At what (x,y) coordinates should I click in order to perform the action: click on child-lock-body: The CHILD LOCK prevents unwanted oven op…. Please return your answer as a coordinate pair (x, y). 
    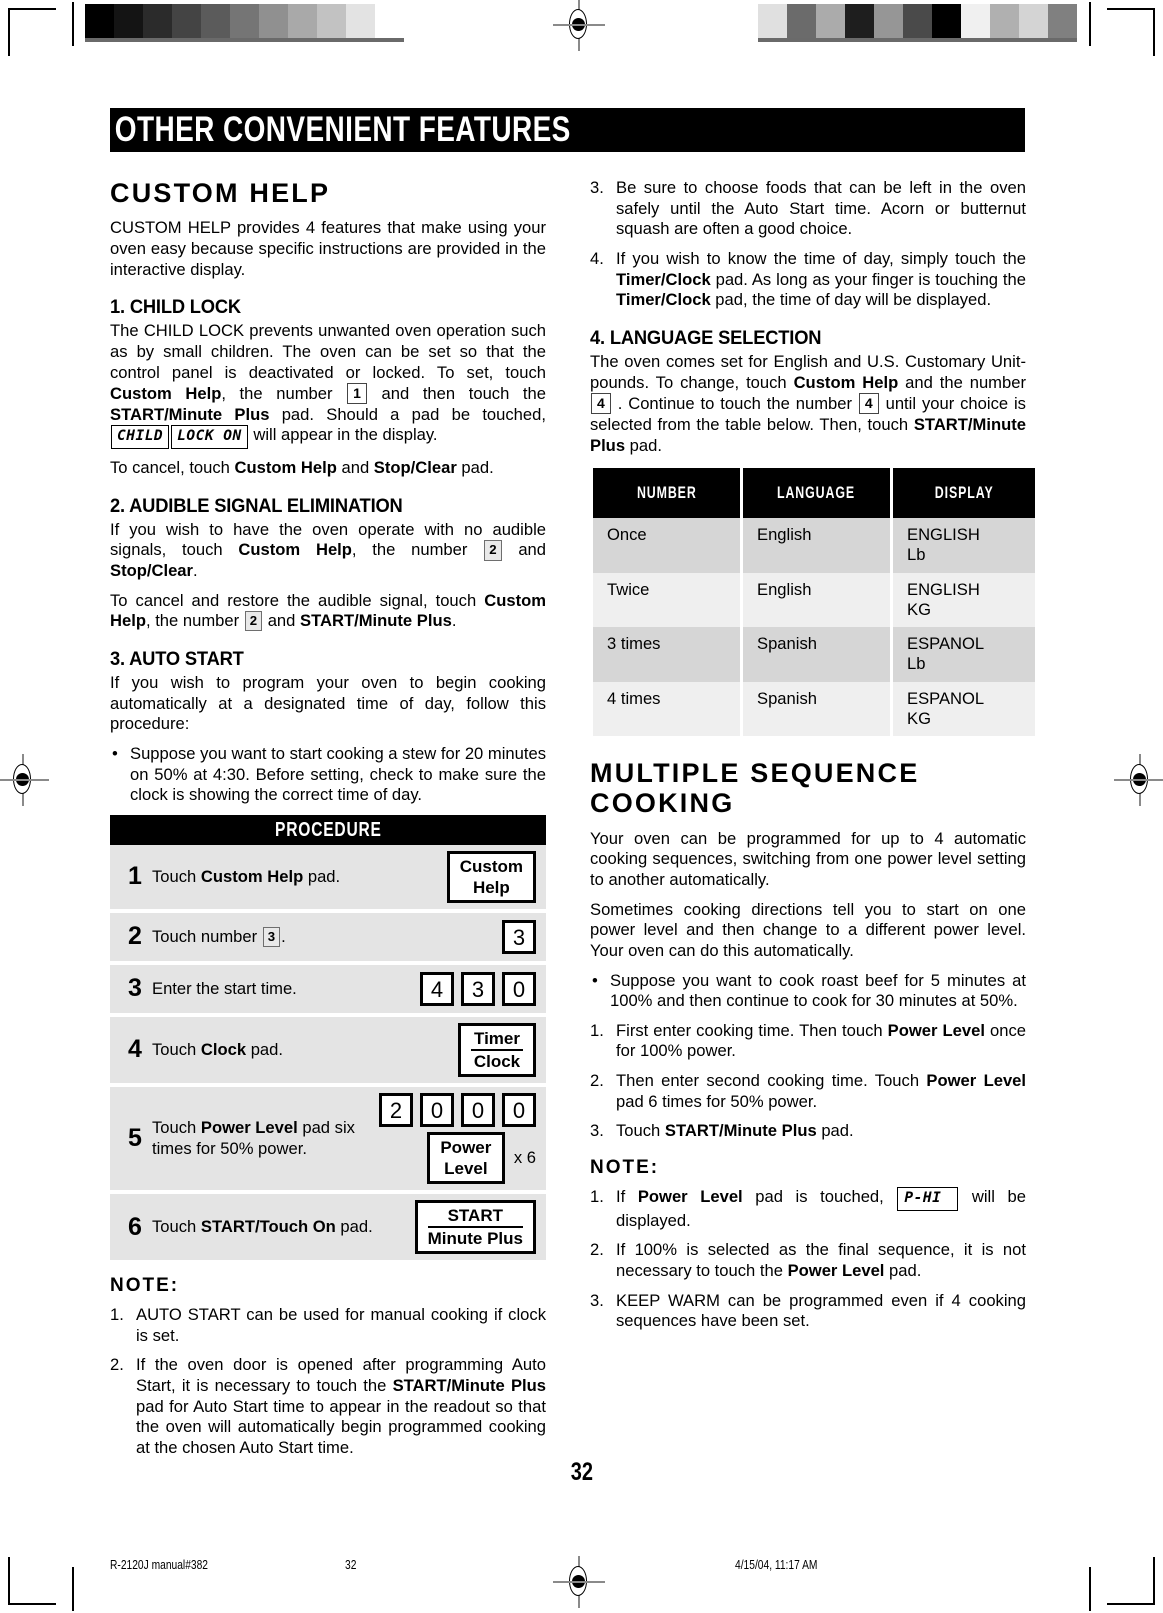
    Looking at the image, I should click on (328, 385).